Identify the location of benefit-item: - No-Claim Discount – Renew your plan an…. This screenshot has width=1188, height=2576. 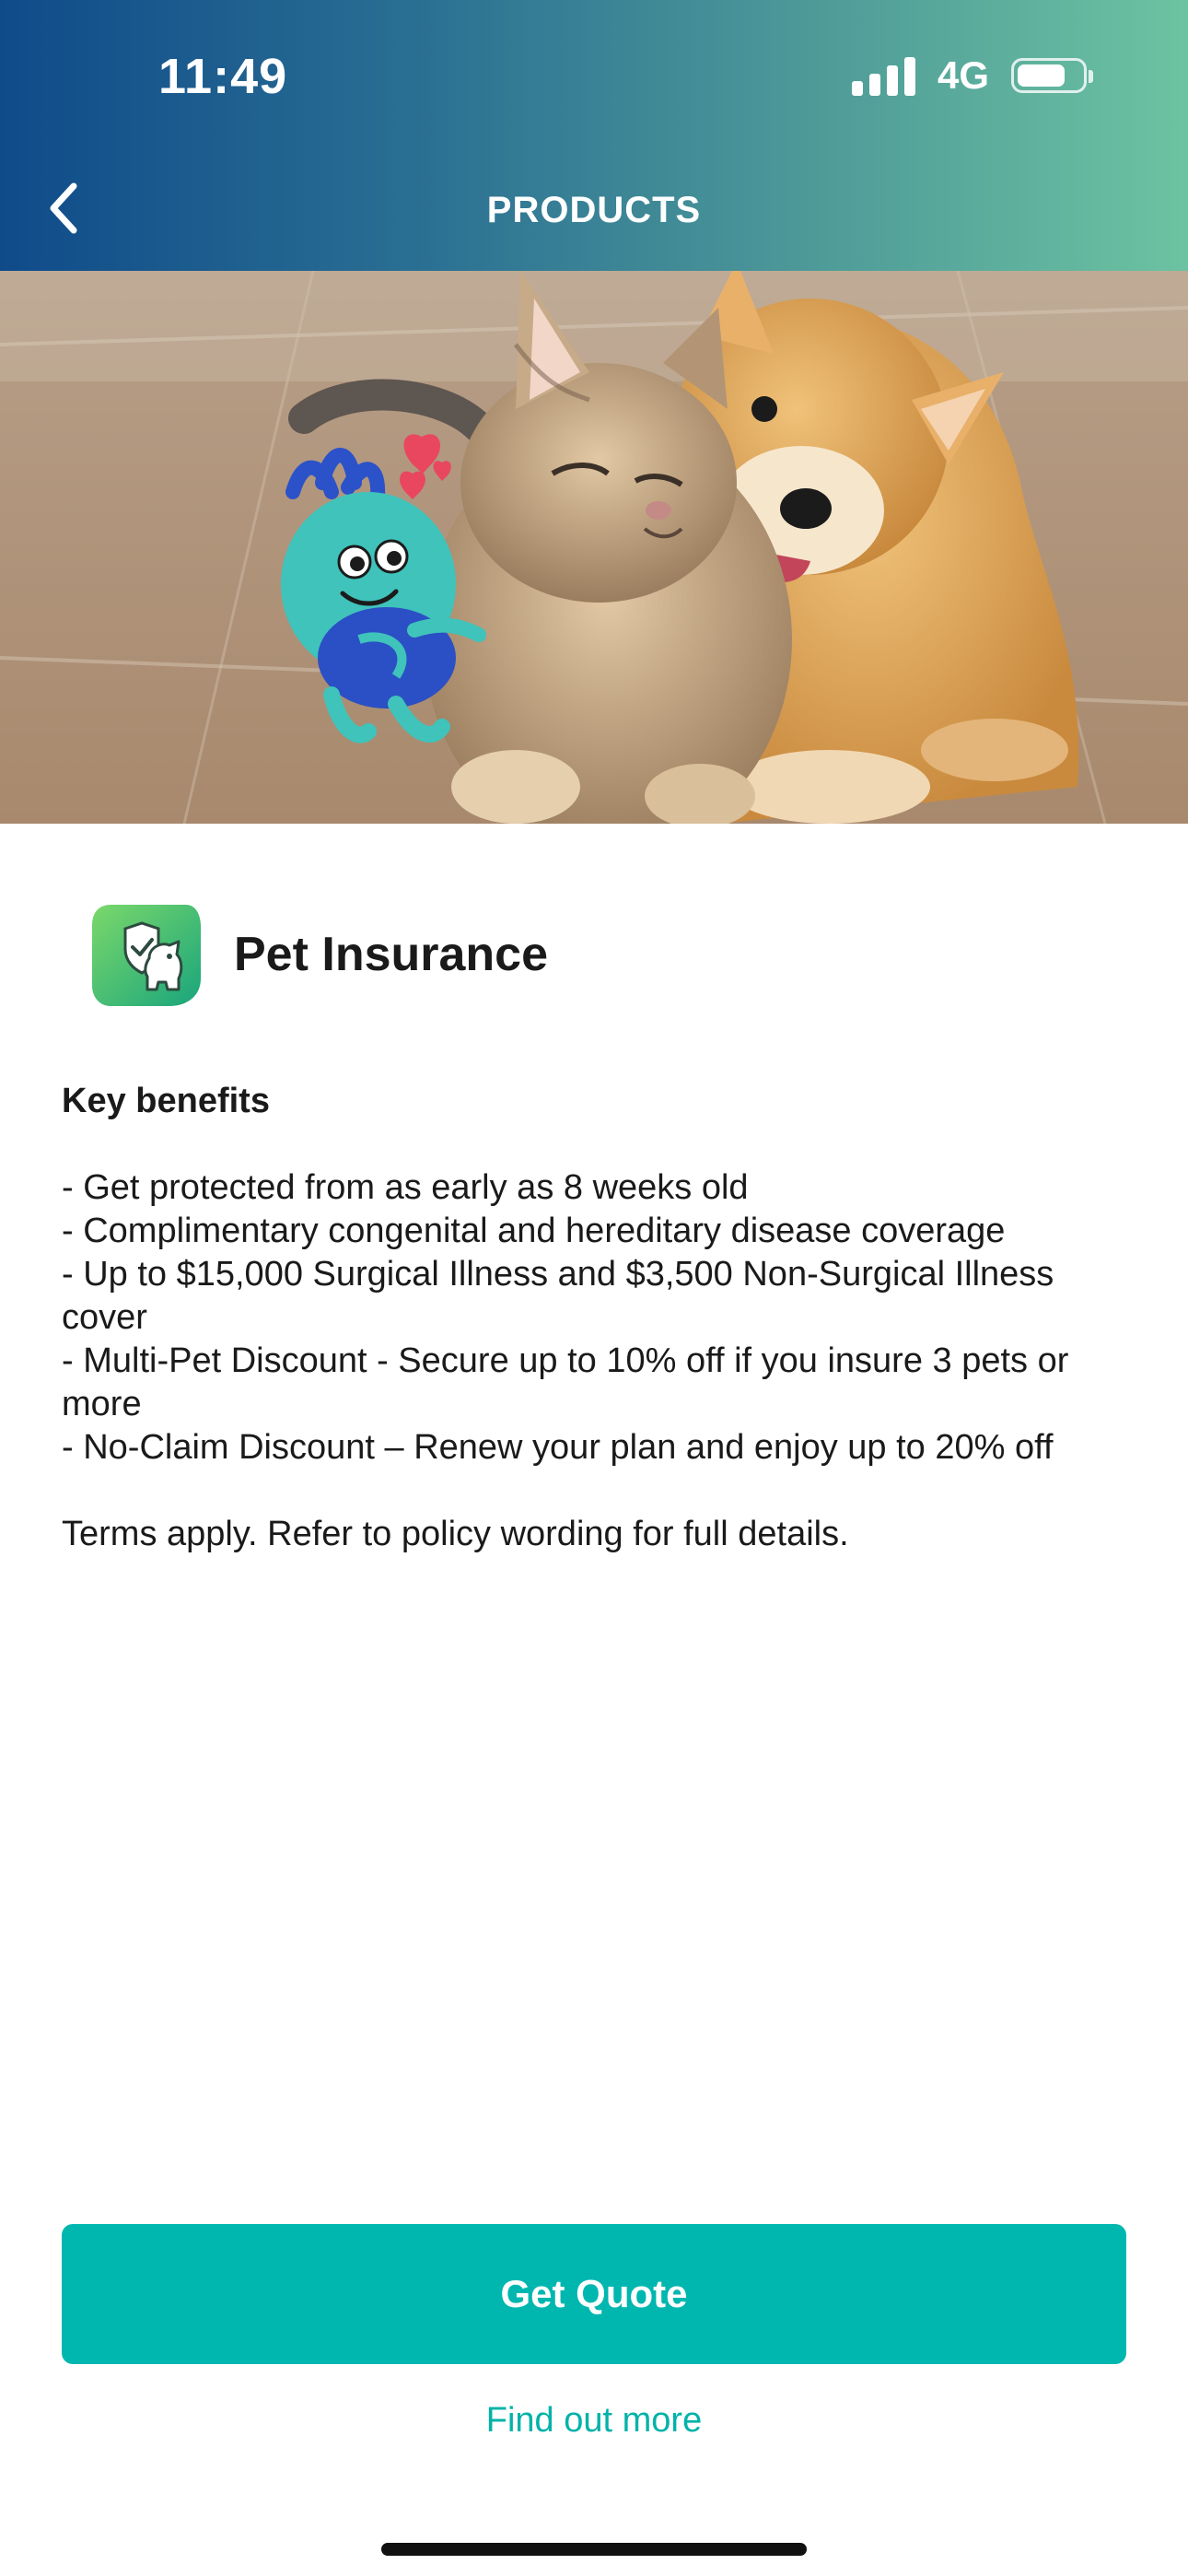
(558, 1447).